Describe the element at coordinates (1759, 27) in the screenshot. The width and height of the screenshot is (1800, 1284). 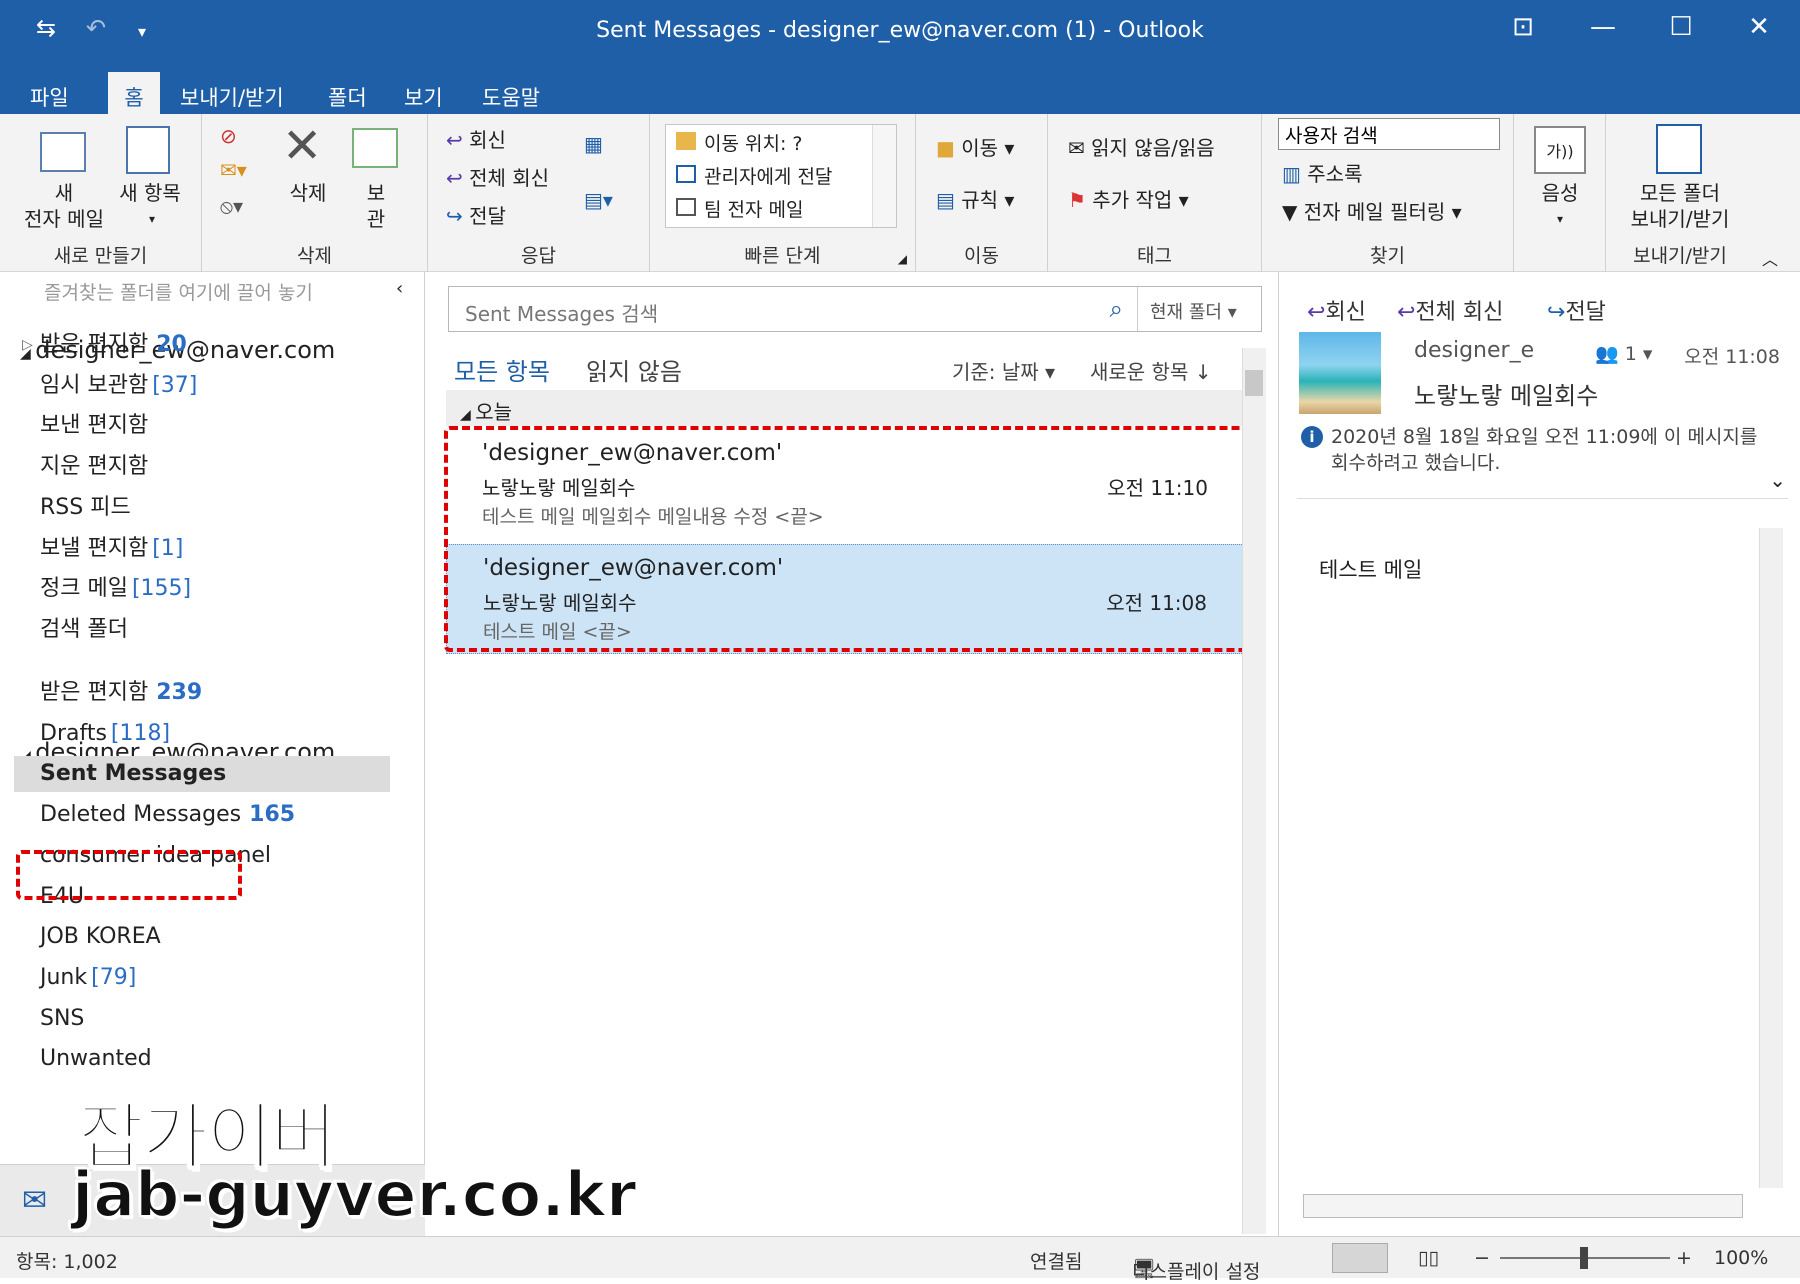
I see `close-icon: ✕` at that location.